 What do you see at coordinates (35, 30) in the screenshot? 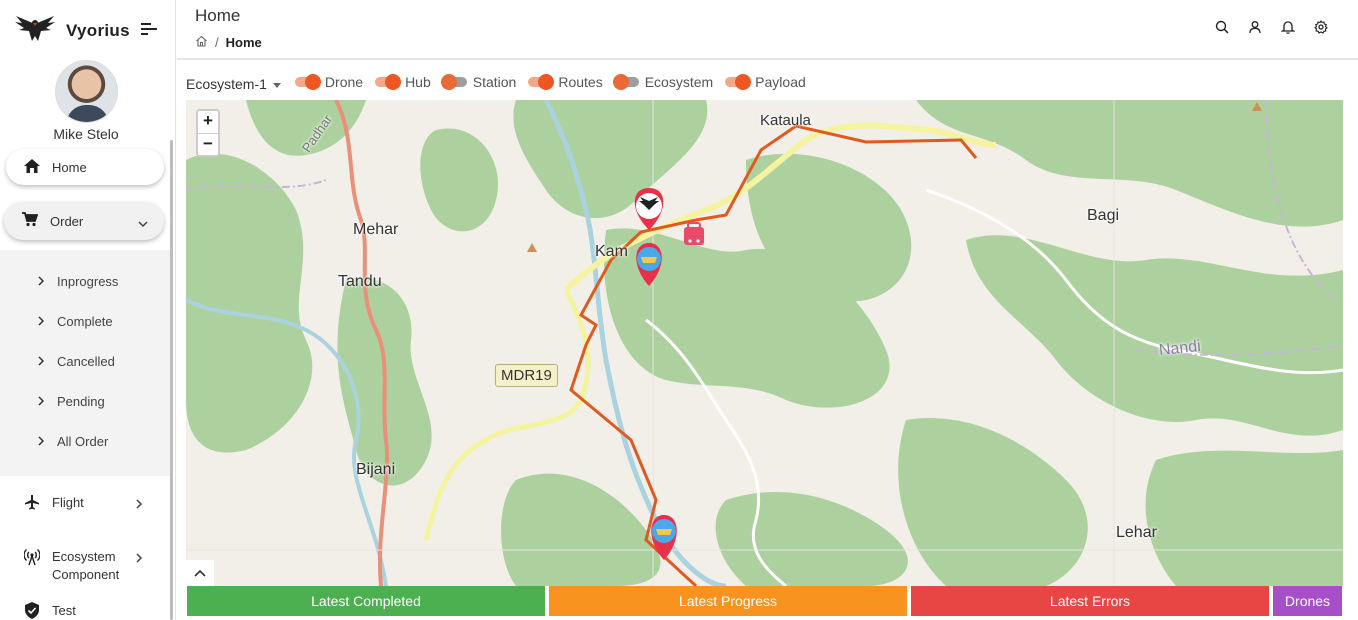
I see `eagle-logo-icon` at bounding box center [35, 30].